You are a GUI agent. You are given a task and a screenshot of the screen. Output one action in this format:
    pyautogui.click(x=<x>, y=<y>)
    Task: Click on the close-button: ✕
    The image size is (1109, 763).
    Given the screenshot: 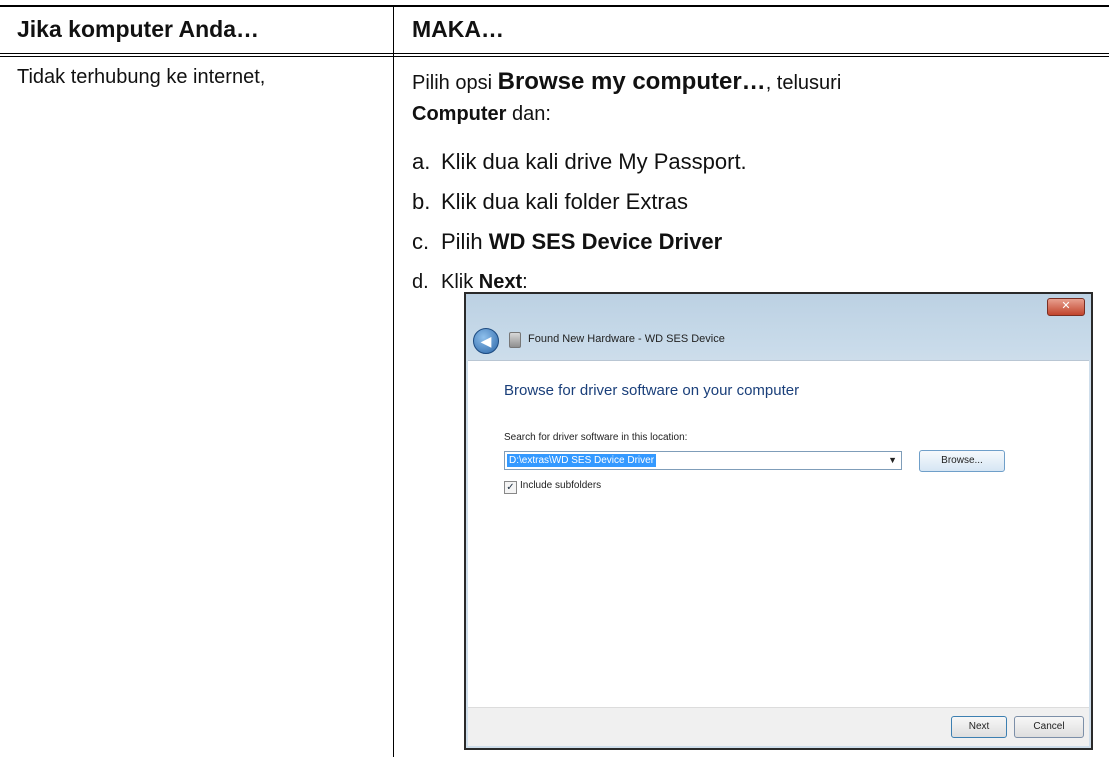 What is the action you would take?
    pyautogui.click(x=1066, y=307)
    